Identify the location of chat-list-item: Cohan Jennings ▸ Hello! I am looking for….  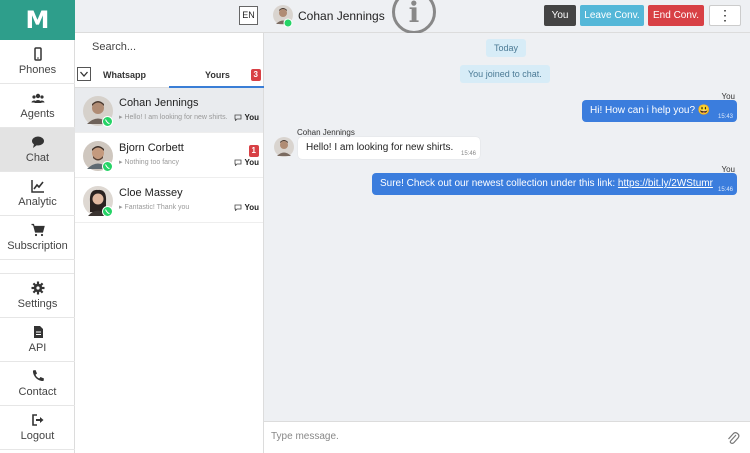
(169, 110).